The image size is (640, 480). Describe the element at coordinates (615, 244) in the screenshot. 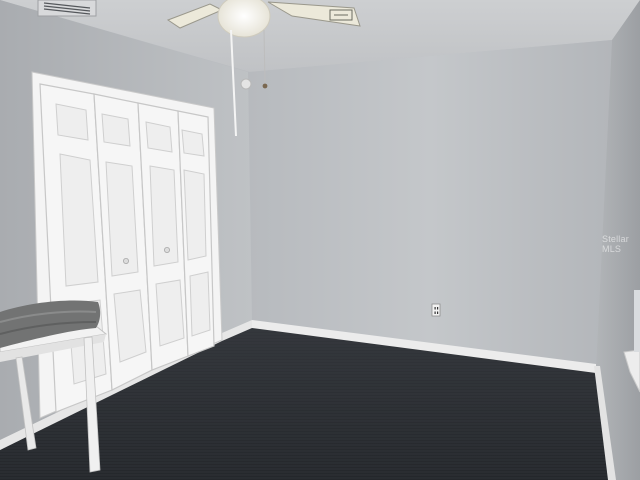

I see `mls-watermark: Stellar MLS` at that location.